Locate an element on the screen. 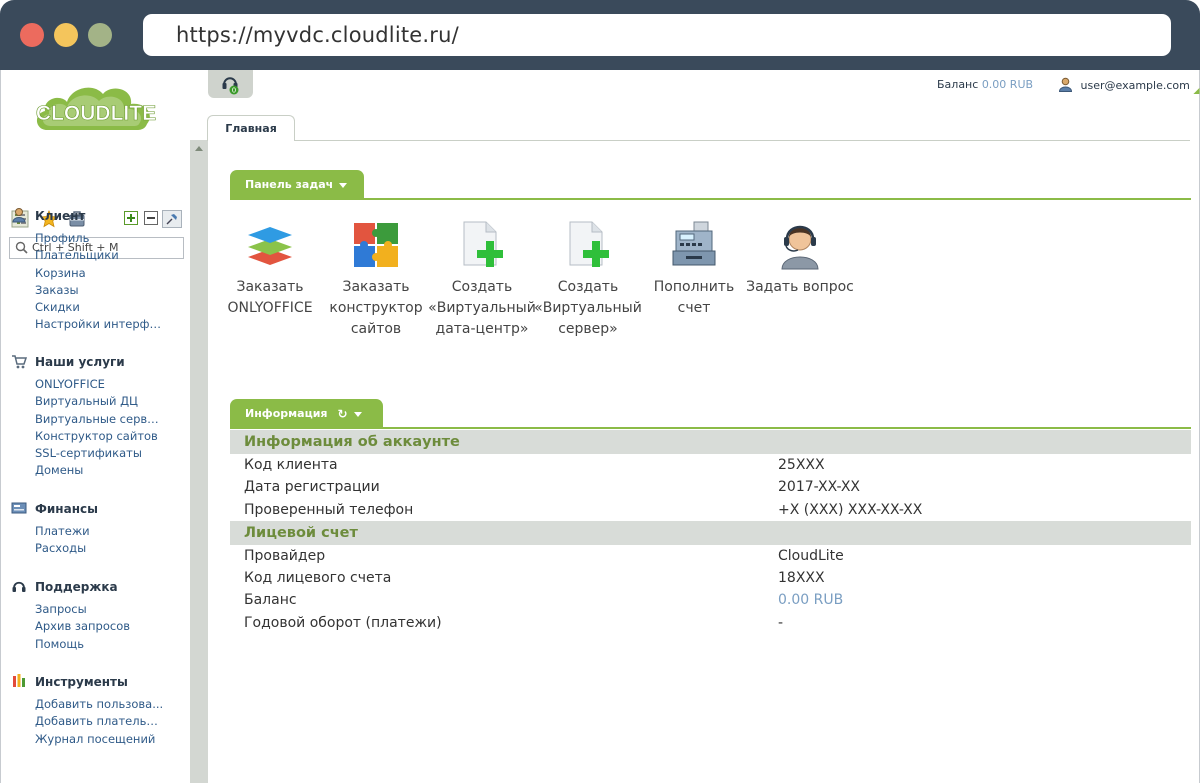 The width and height of the screenshot is (1200, 783). user-menu: user@example.com ◢ is located at coordinates (1129, 86).